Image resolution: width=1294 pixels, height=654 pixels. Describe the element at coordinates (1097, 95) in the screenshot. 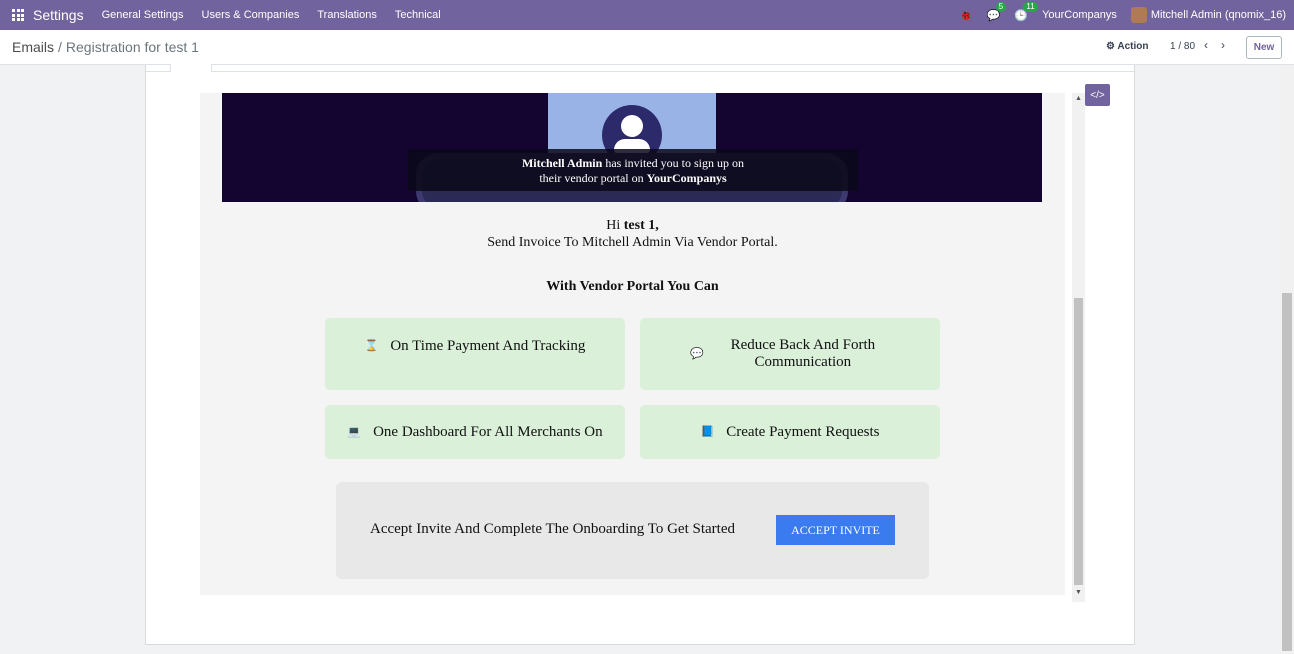

I see `code-view-icon: </>` at that location.